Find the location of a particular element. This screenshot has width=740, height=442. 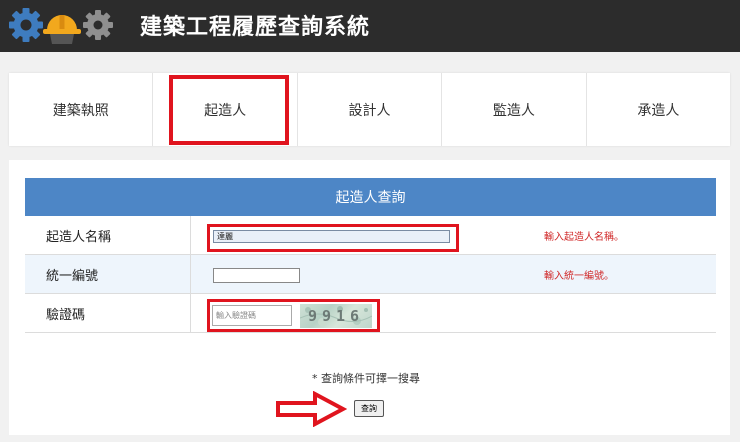

tax-id-row: 統一編號 輸入統一編號。 is located at coordinates (370, 274).